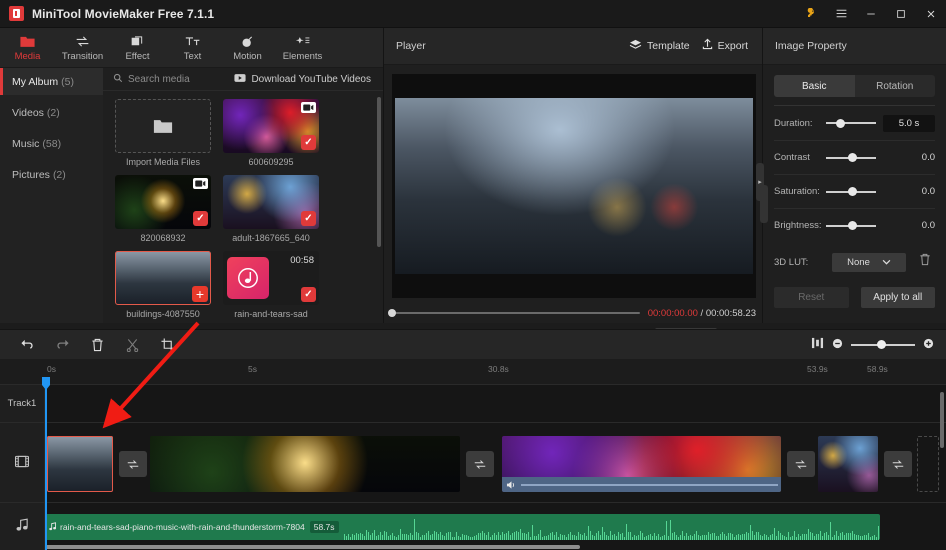  I want to click on media-item-import: Import Media Files, so click(163, 133).